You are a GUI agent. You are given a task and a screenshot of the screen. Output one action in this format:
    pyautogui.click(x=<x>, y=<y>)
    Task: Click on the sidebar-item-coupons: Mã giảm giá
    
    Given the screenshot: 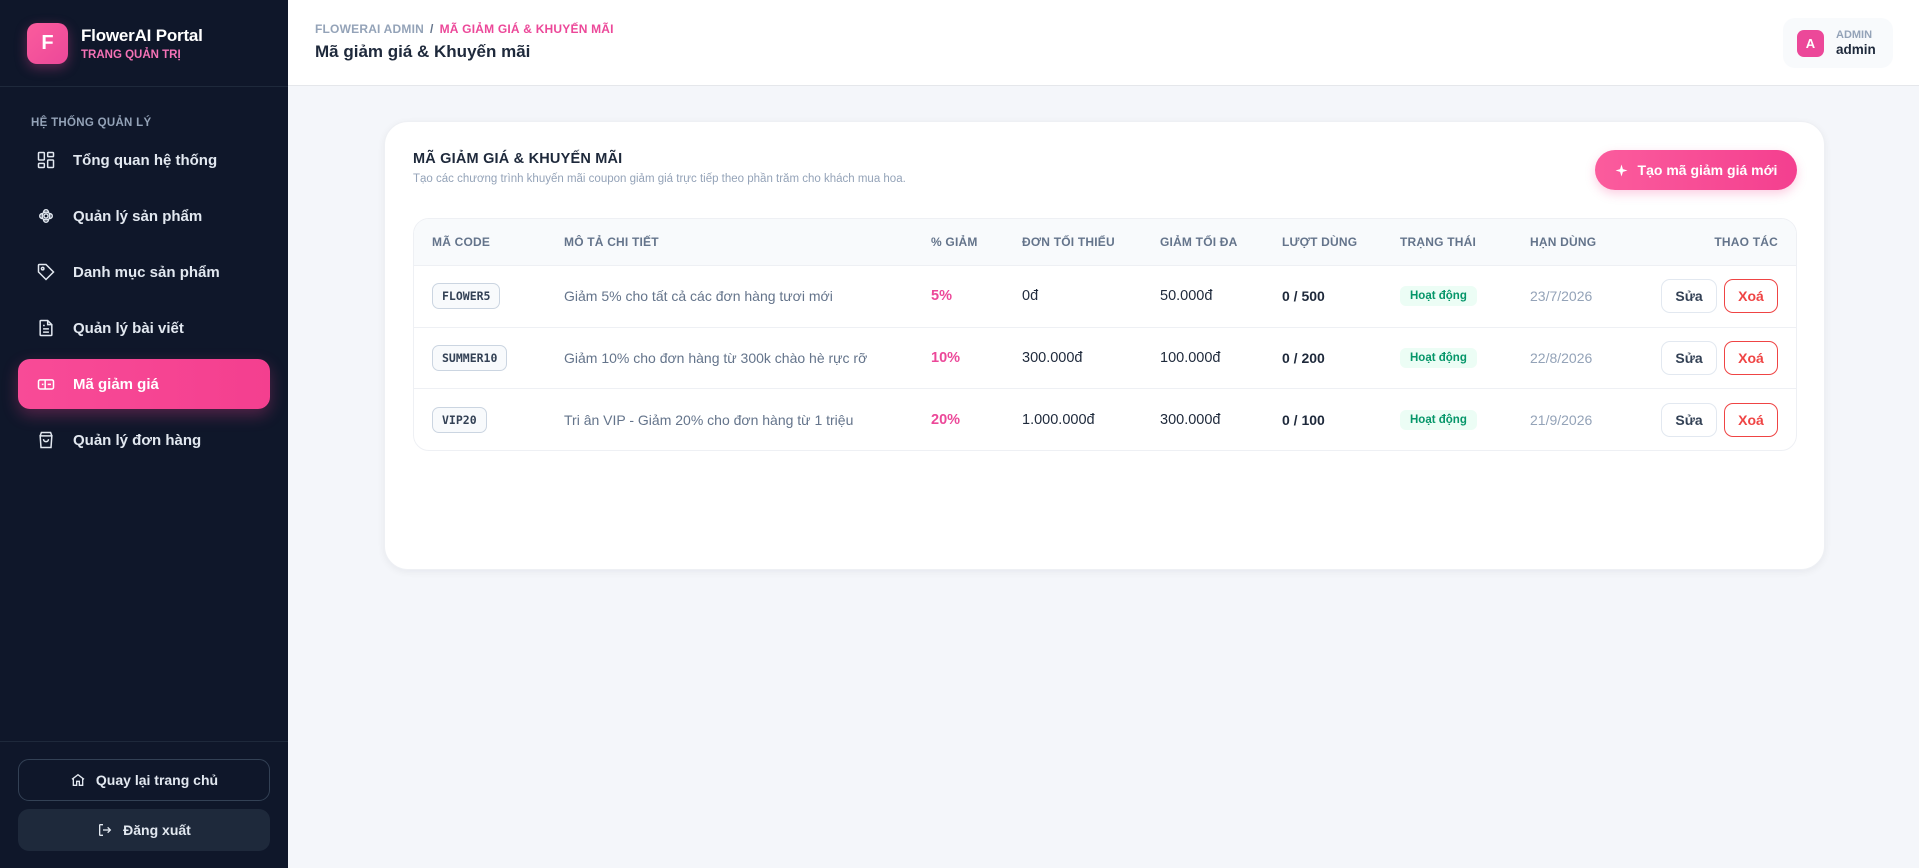 What is the action you would take?
    pyautogui.click(x=144, y=384)
    